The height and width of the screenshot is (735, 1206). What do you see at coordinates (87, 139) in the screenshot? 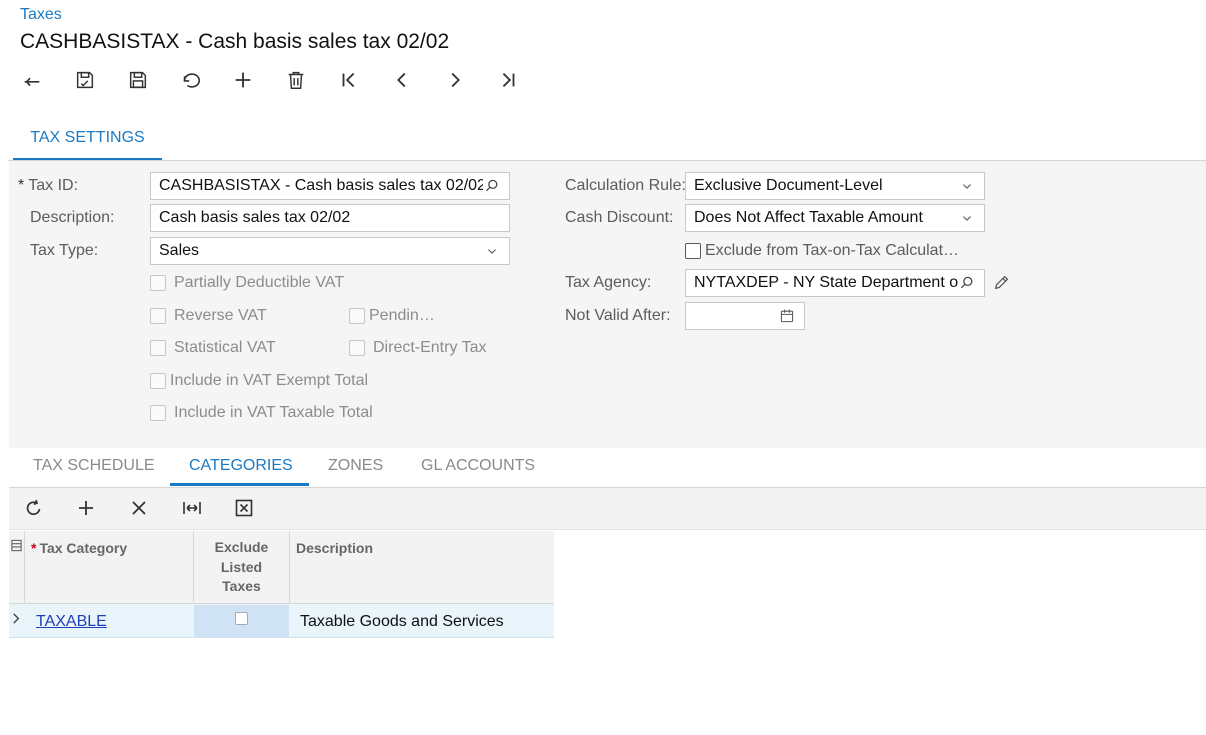
I see `tab-tax-settings: TAX SETTINGS` at bounding box center [87, 139].